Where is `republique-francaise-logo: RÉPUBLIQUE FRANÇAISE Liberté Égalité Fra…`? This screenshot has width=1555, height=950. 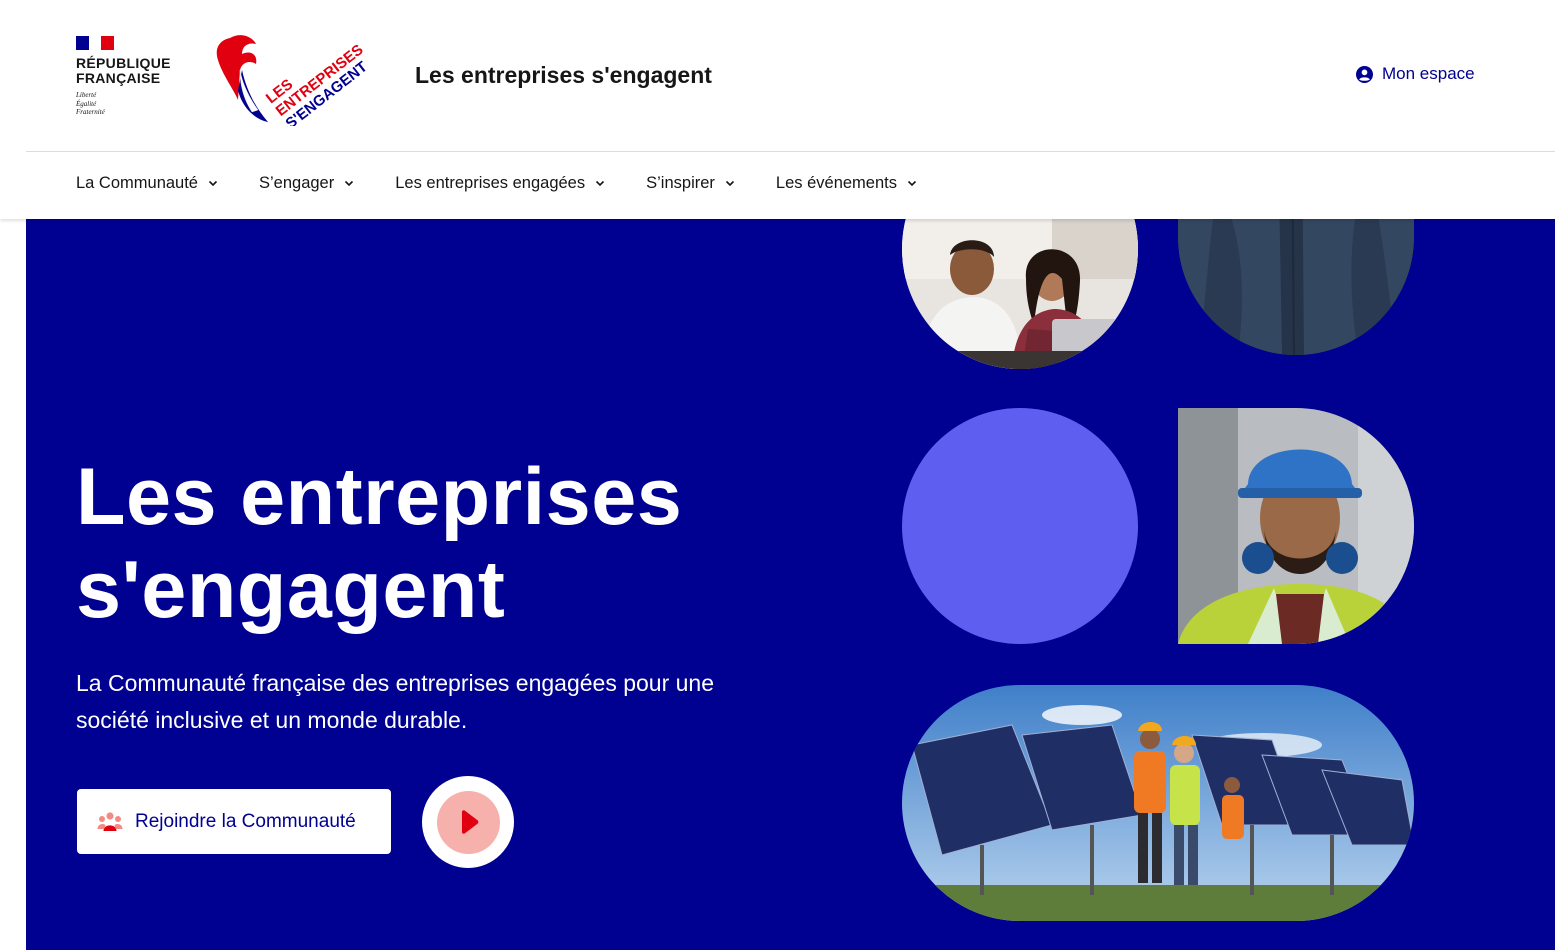 republique-francaise-logo: RÉPUBLIQUE FRANÇAISE Liberté Égalité Fra… is located at coordinates (131, 76).